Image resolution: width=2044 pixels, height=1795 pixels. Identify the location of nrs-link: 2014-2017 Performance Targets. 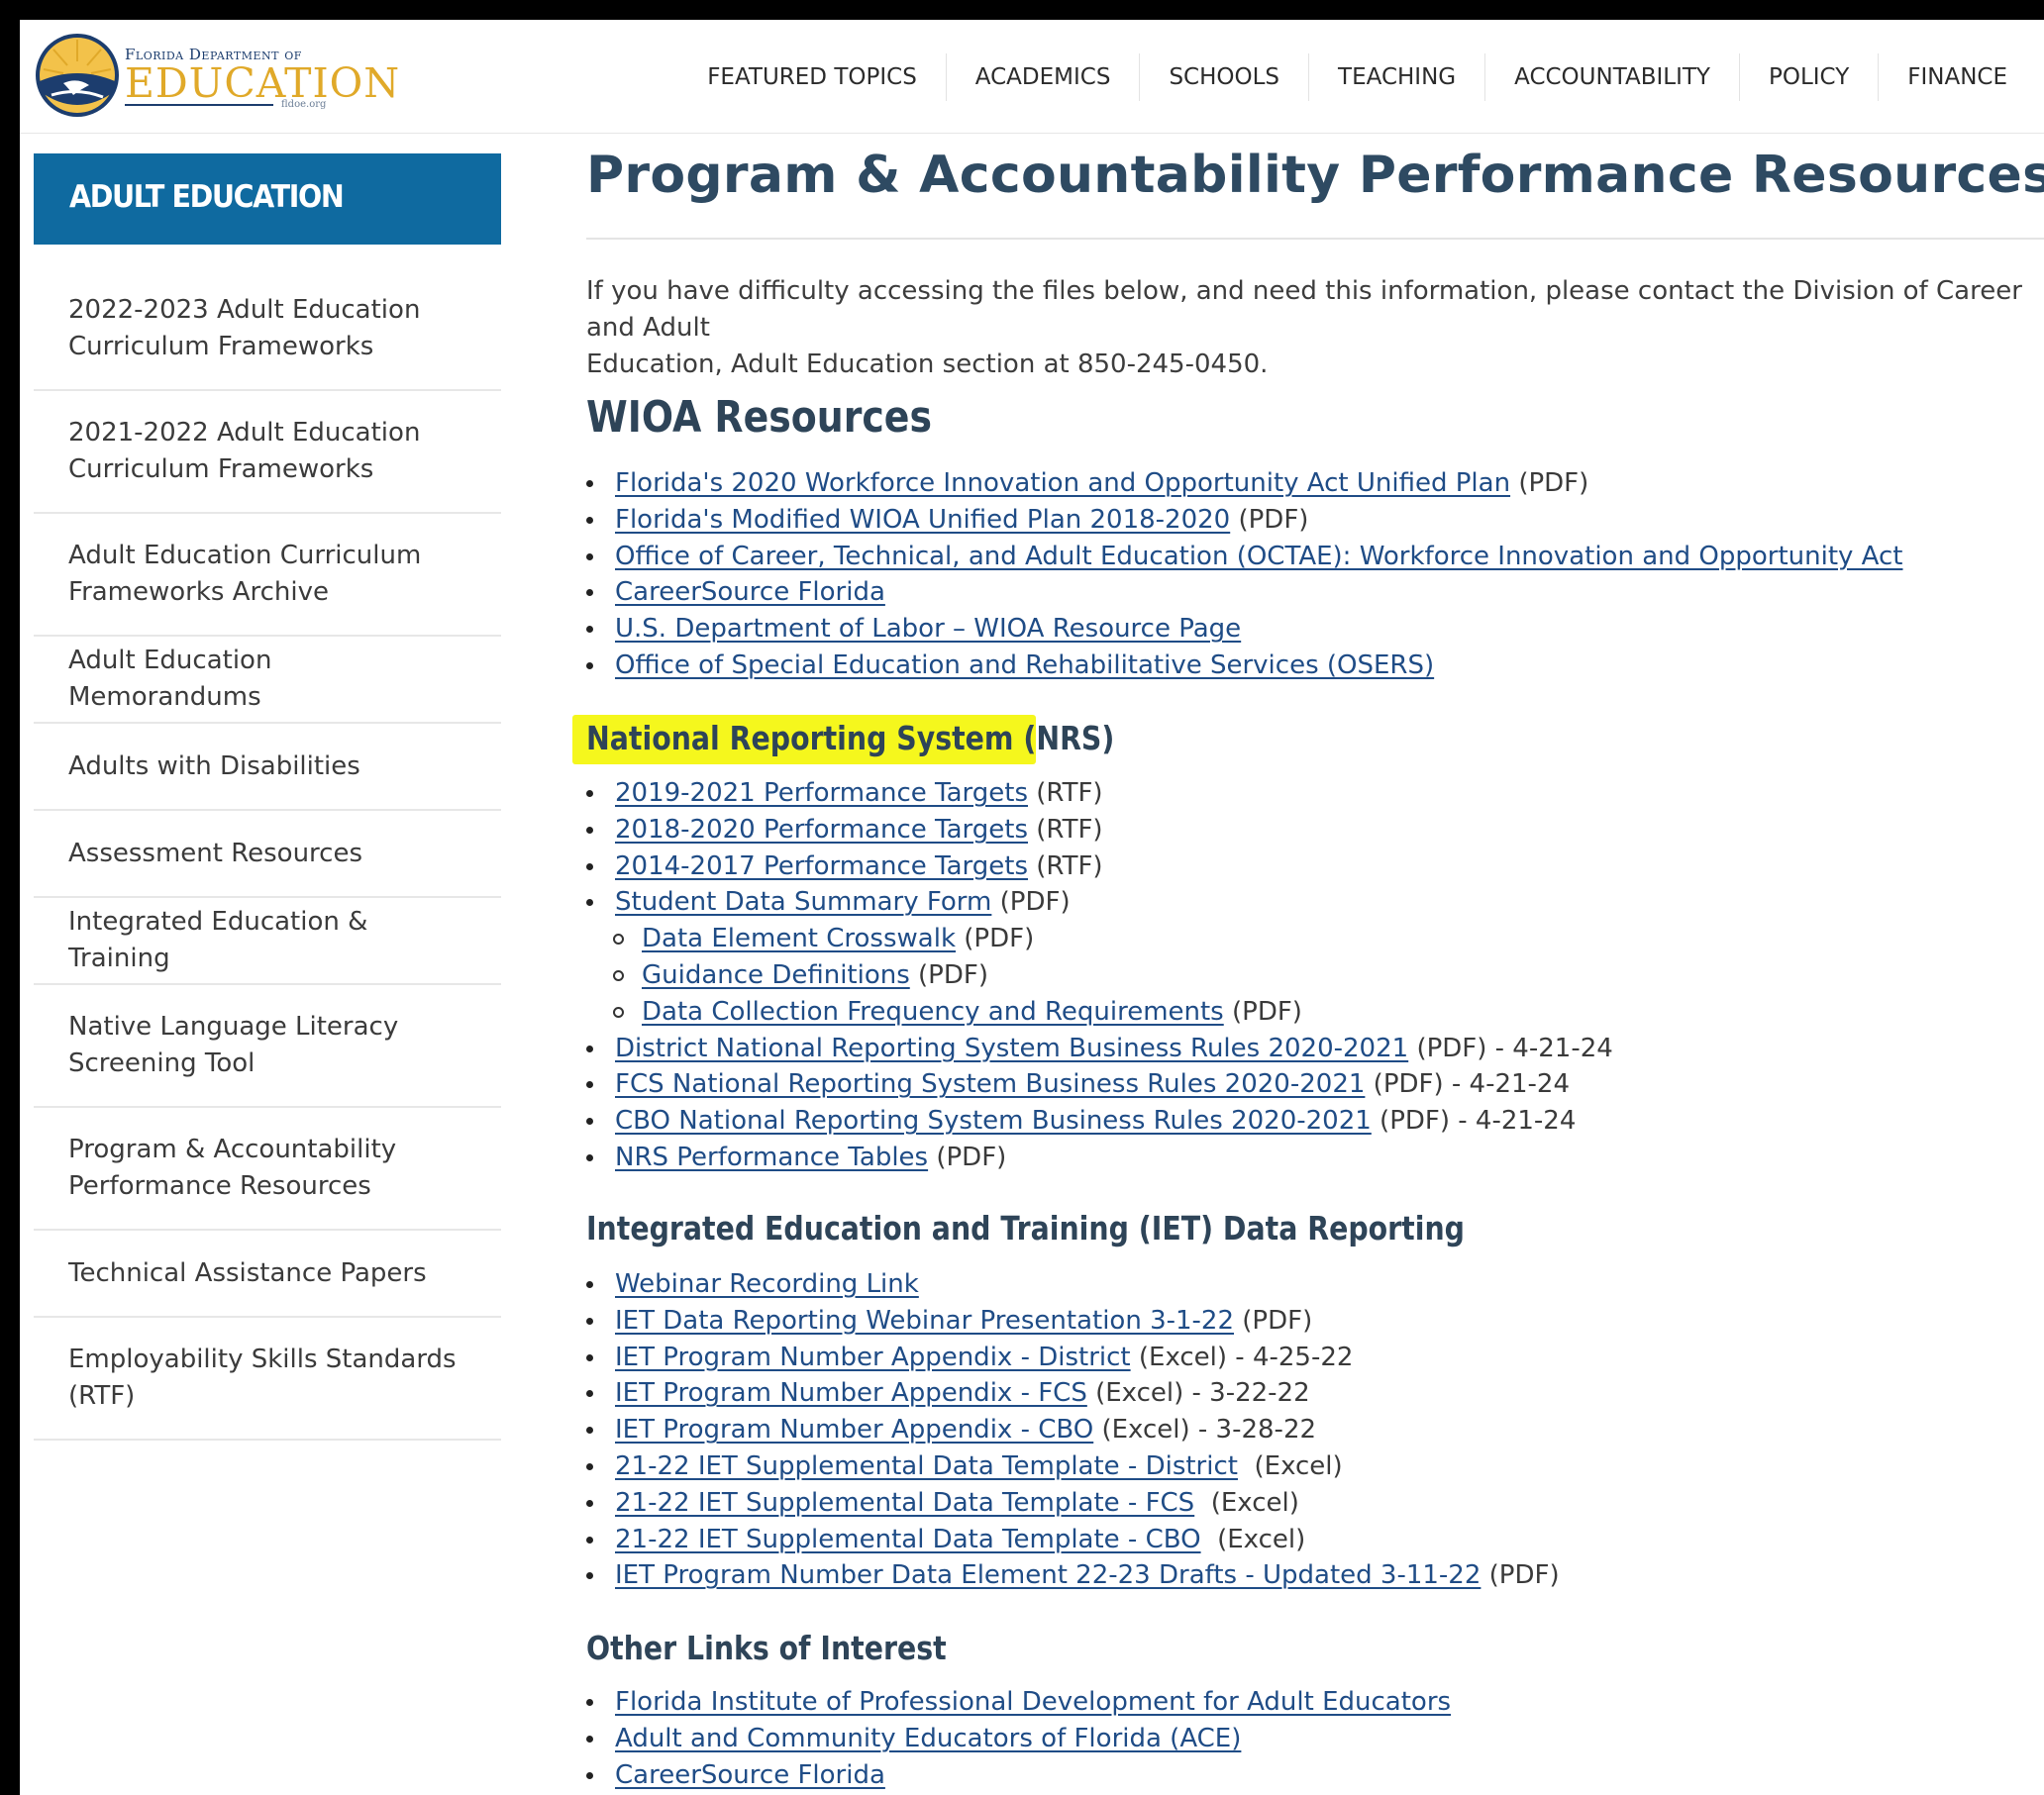
(821, 866).